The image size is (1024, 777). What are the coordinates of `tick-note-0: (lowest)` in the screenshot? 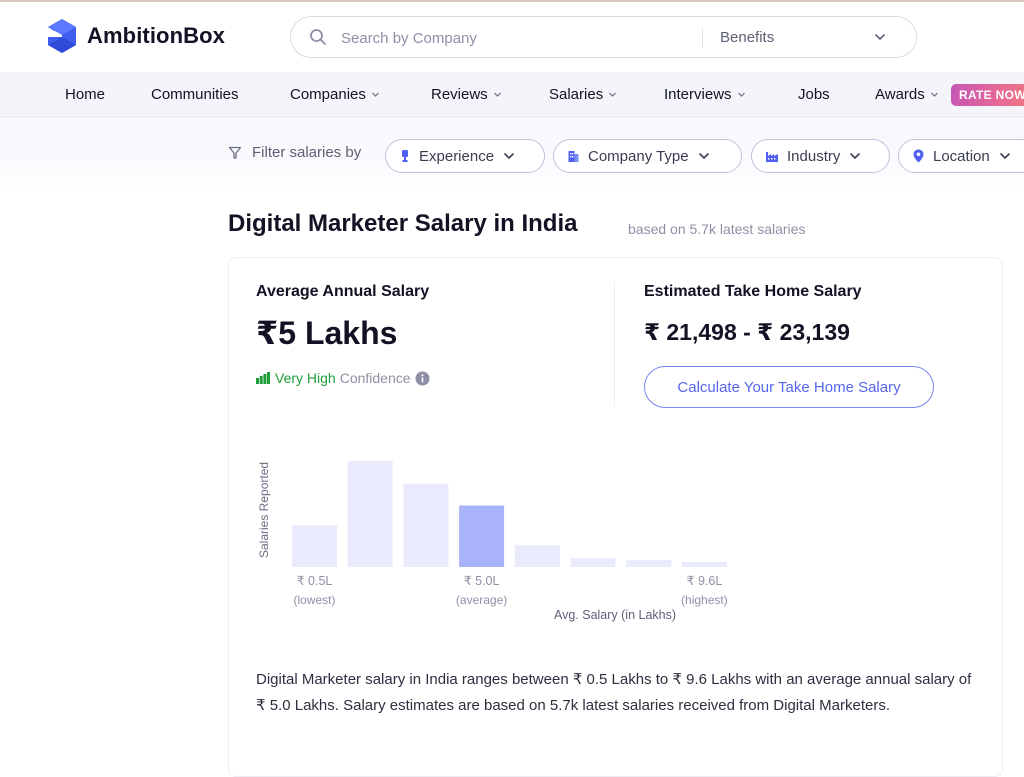 It's located at (314, 600).